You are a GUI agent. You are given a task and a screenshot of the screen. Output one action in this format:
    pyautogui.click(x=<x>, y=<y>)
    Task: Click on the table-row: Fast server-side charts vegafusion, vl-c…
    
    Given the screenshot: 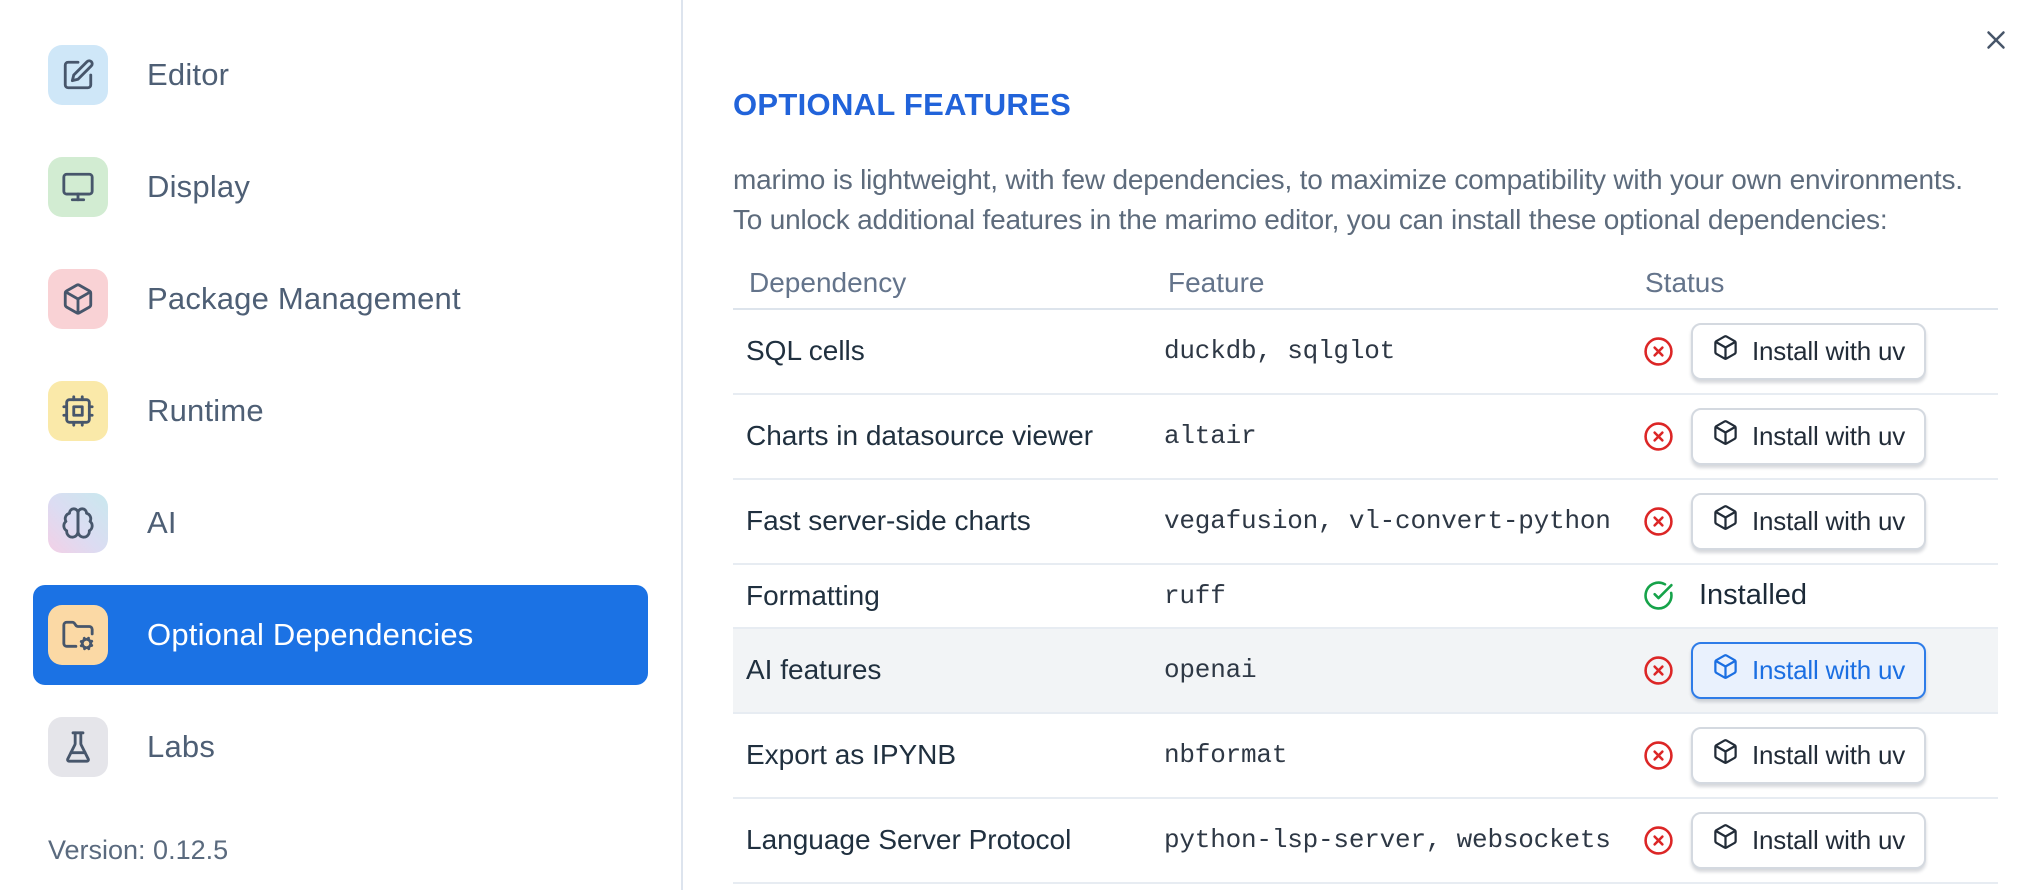 What is the action you would take?
    pyautogui.click(x=1365, y=522)
    